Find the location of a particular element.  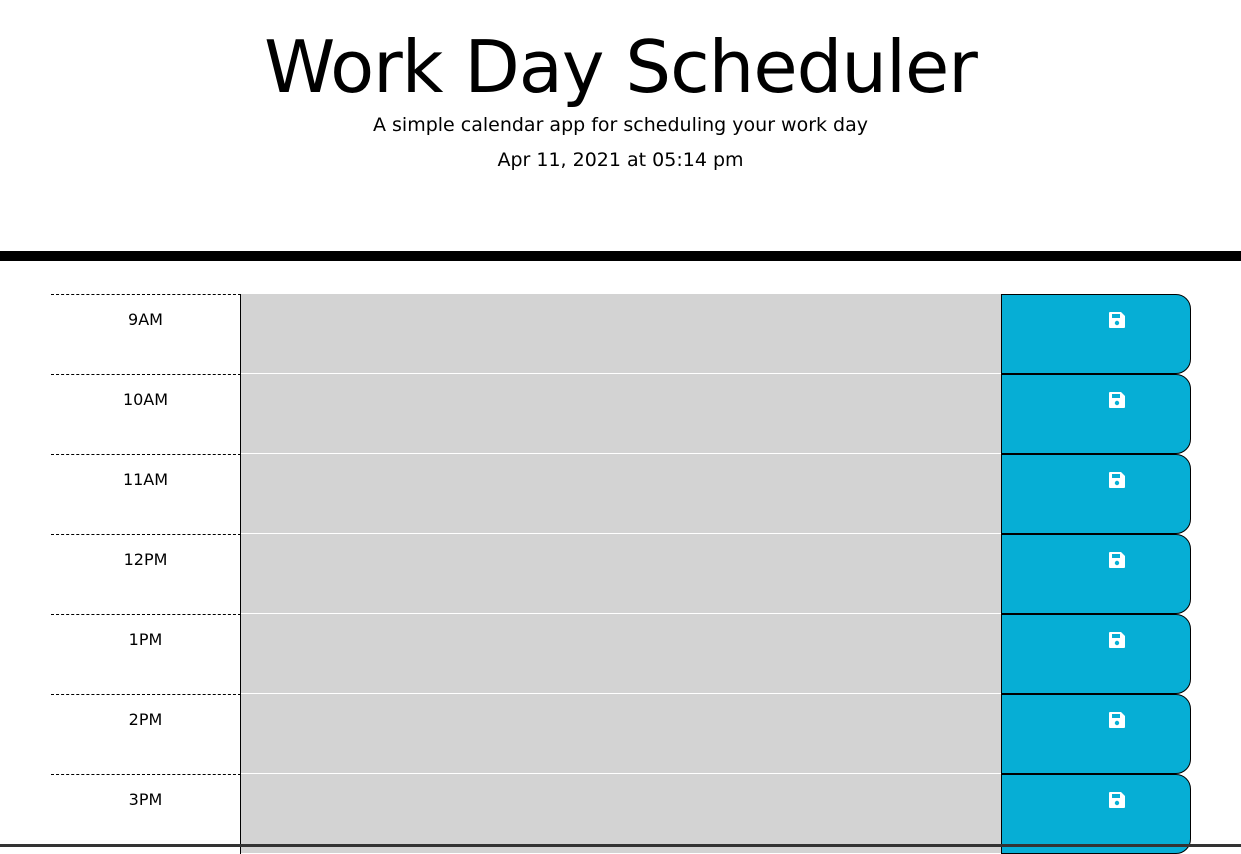

time-block-row: 2PM is located at coordinates (621, 734).